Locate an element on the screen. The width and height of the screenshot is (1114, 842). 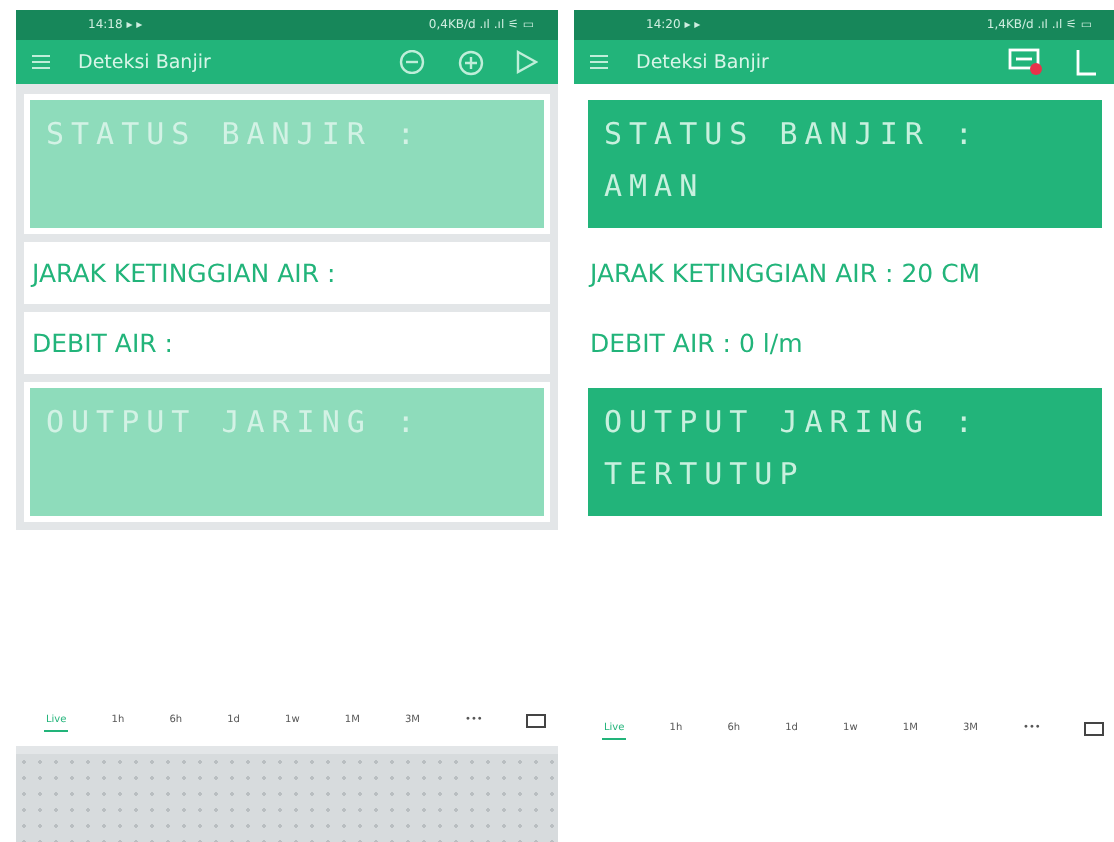
play-icon is located at coordinates (527, 62).